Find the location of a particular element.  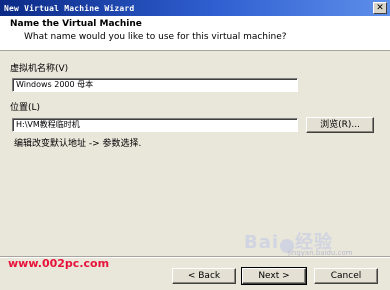

vm-name-input: Windows 2000 母本 is located at coordinates (155, 85).